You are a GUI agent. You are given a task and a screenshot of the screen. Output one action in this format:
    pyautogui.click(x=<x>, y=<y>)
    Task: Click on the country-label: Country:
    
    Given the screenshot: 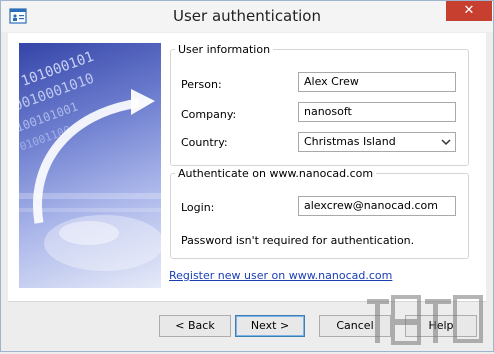 What is the action you would take?
    pyautogui.click(x=204, y=142)
    